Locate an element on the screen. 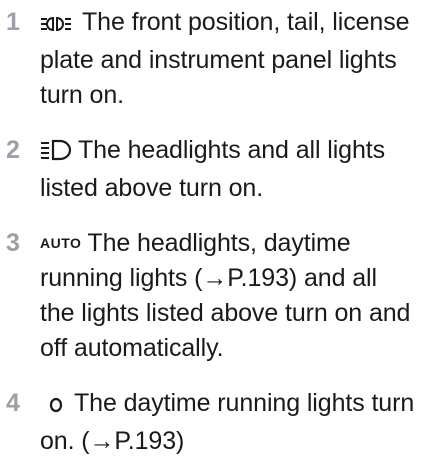  parking-lights-icon is located at coordinates (59, 25).